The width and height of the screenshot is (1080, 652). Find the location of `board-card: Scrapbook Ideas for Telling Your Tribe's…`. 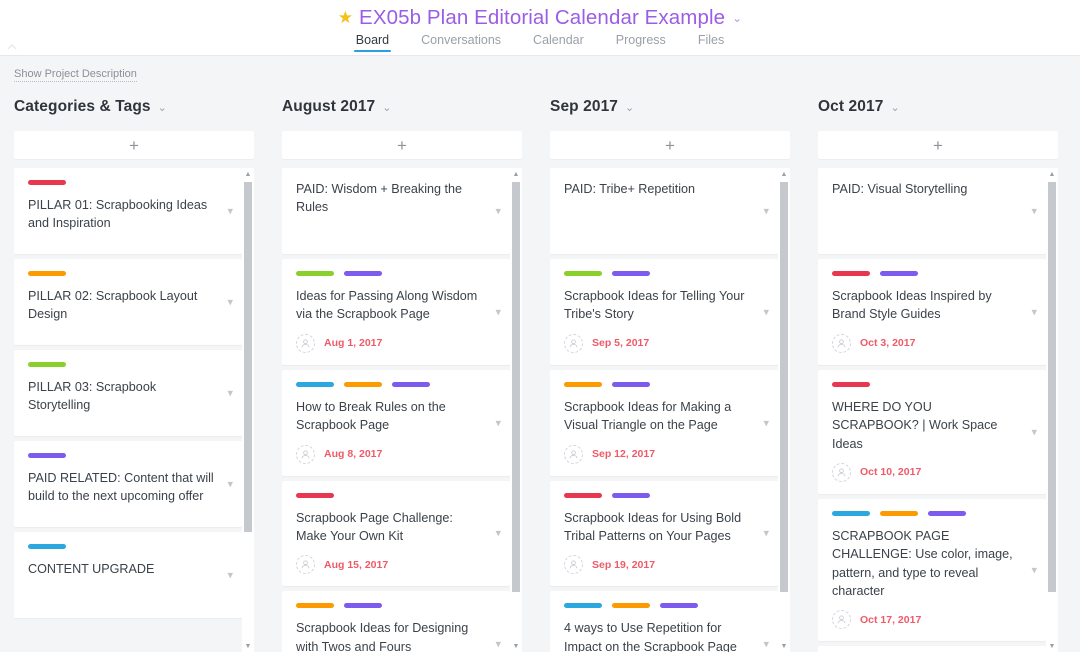

board-card: Scrapbook Ideas for Telling Your Tribe's… is located at coordinates (664, 312).